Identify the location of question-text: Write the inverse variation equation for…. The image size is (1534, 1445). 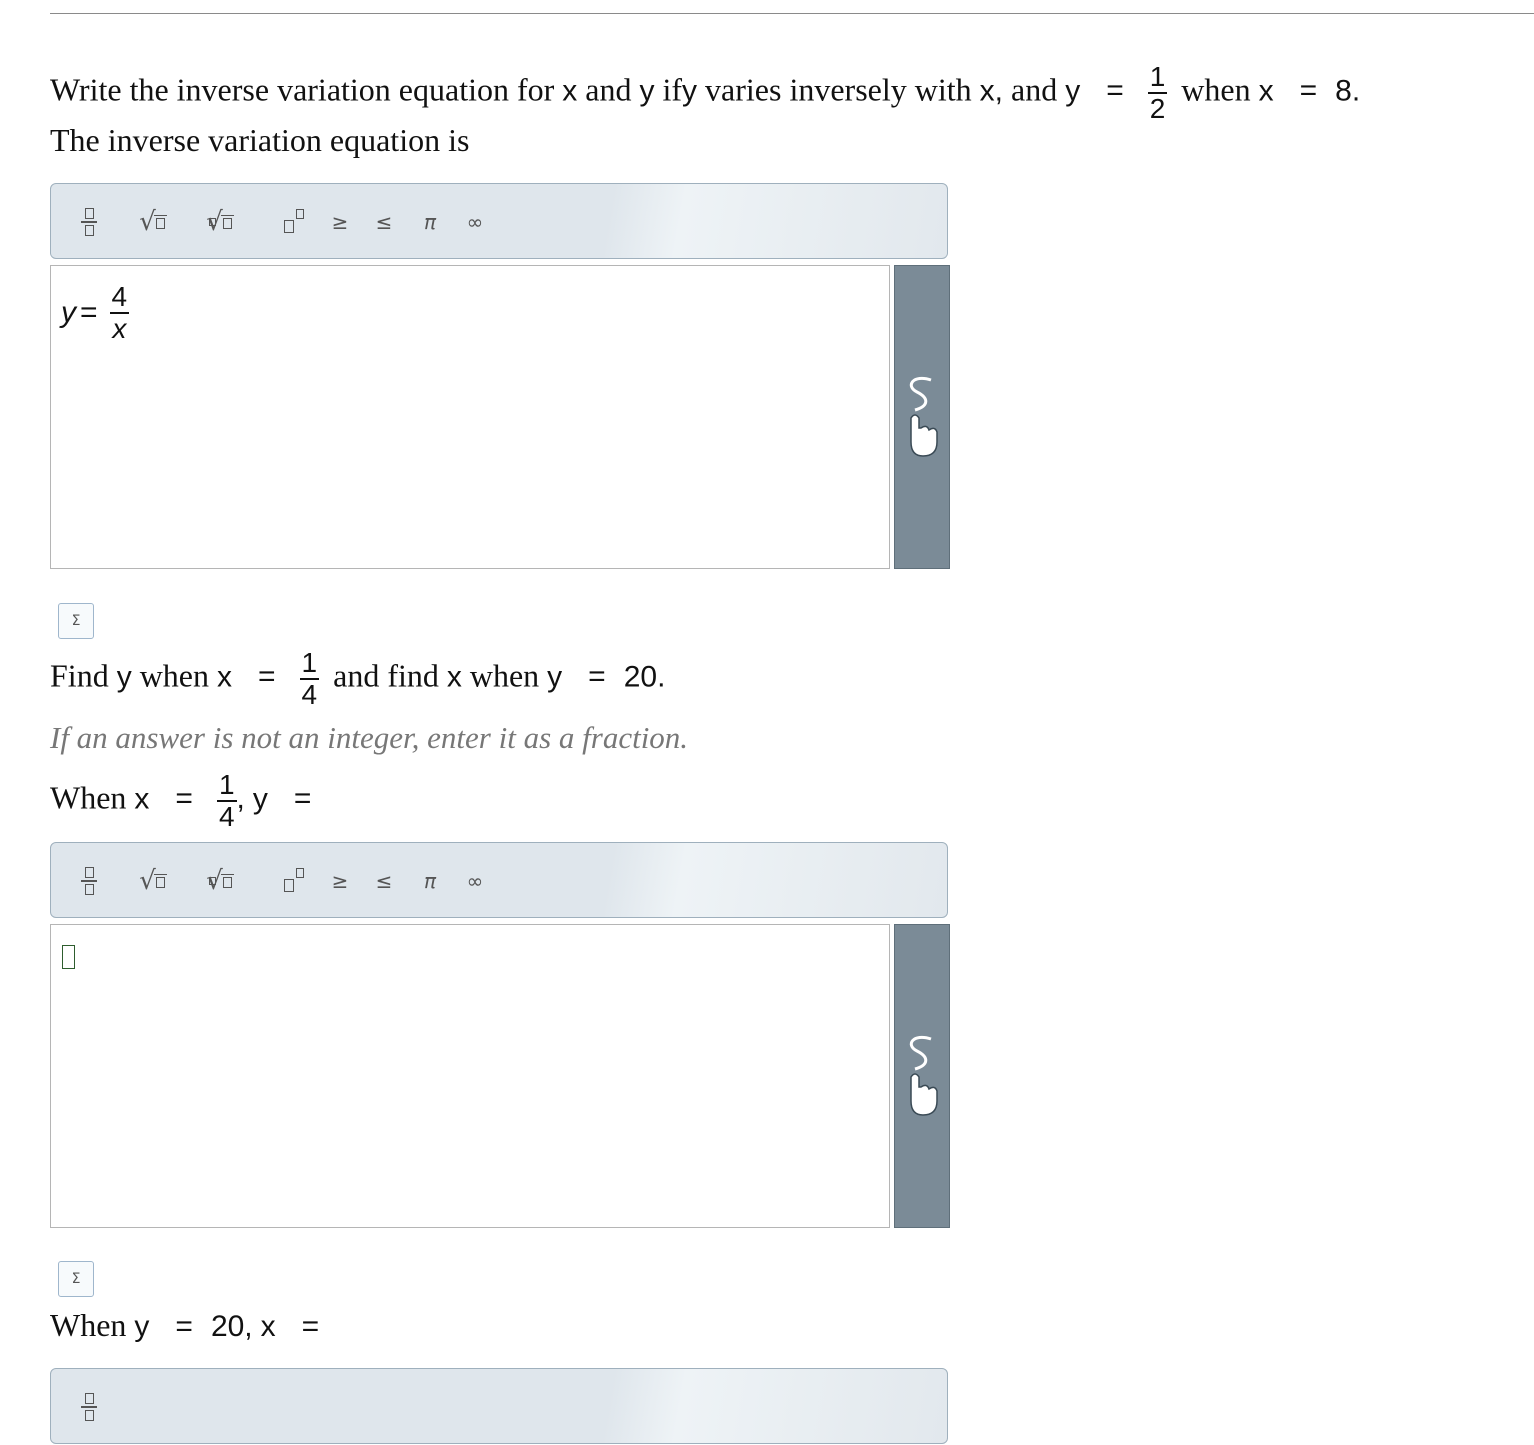
(705, 92).